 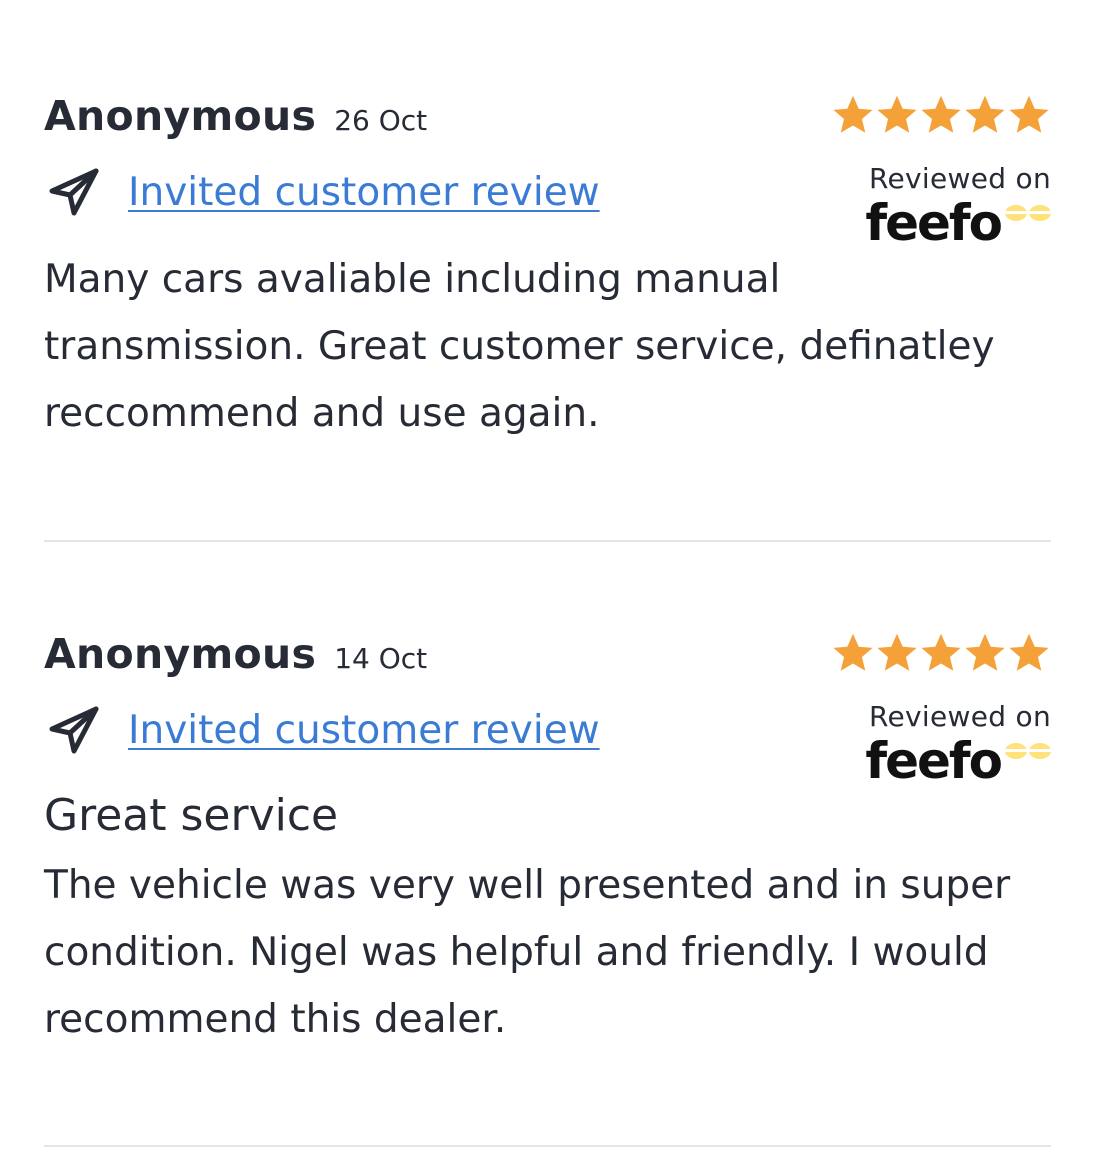 I want to click on review-header: Anonymous 14 Oct, so click(x=235, y=660).